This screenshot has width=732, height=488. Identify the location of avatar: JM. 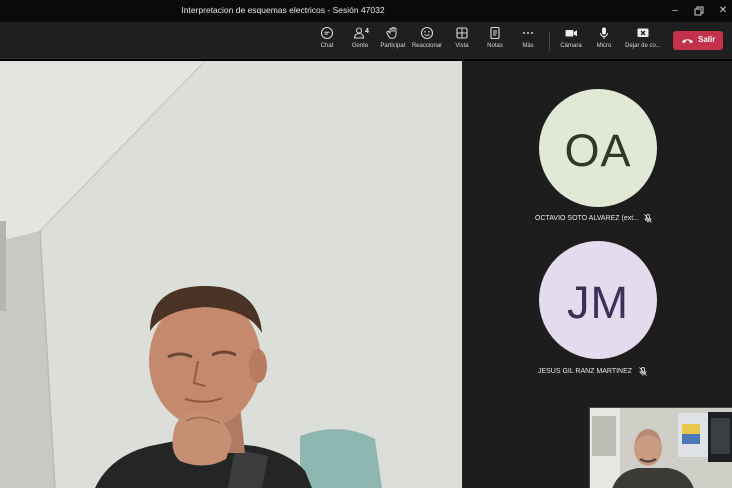
(598, 300).